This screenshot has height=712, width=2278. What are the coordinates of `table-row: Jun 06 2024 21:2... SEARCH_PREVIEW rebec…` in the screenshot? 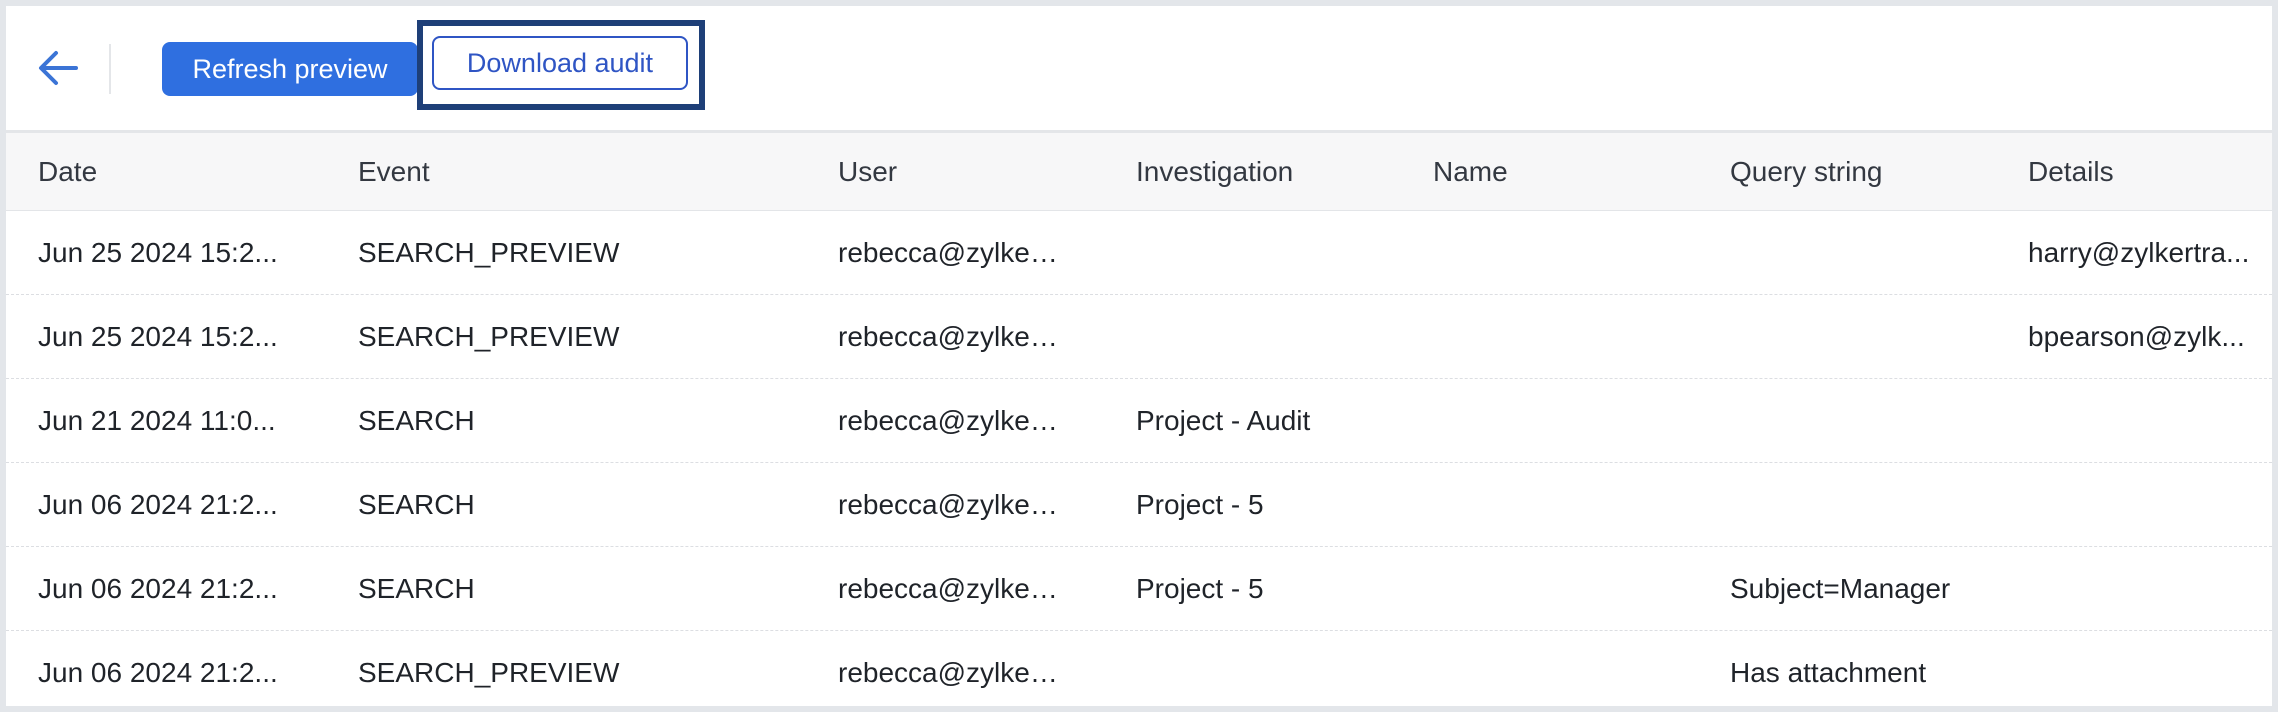 It's located at (1139, 668).